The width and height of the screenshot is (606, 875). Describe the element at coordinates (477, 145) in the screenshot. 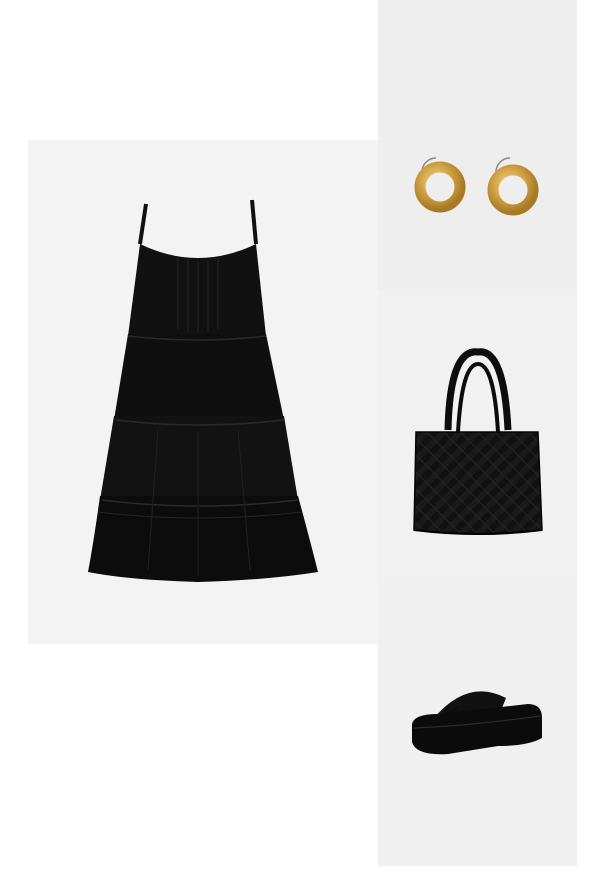

I see `earrings-product-tile` at that location.